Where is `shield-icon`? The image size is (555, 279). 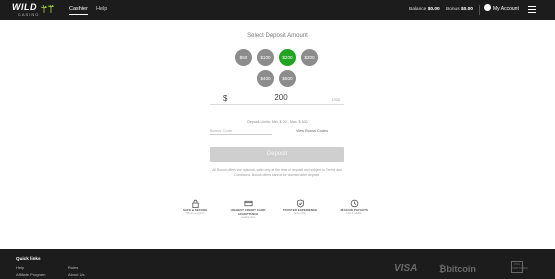 shield-icon is located at coordinates (300, 203).